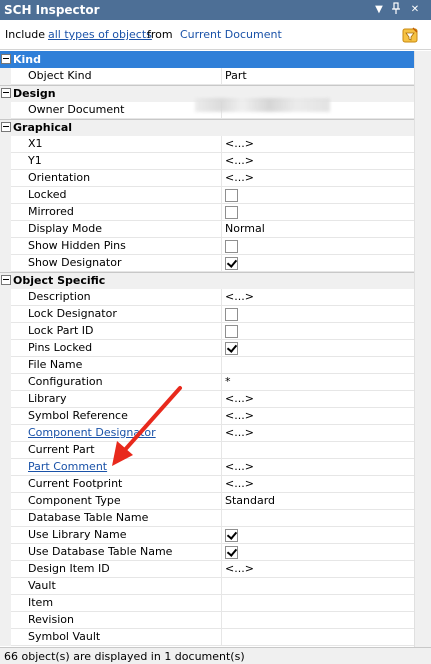 Image resolution: width=431 pixels, height=664 pixels. I want to click on property-row: Component Type Standard, so click(215, 501).